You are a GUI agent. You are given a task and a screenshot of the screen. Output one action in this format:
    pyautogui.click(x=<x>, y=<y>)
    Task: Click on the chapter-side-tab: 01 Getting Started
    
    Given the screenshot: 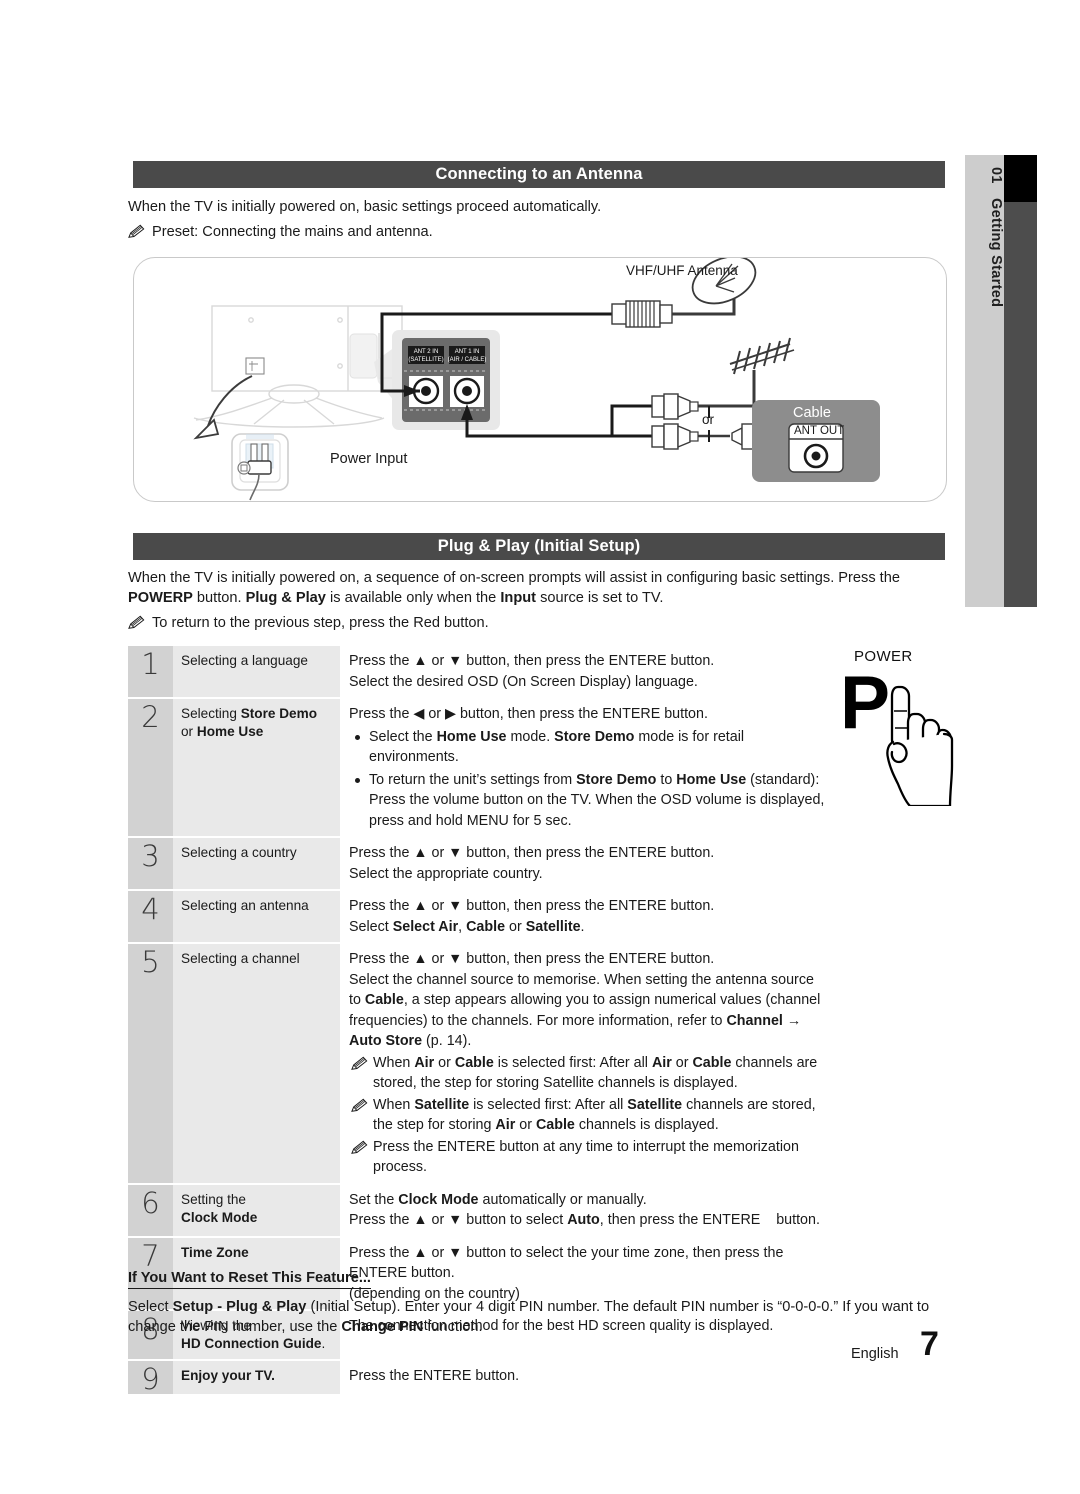 What is the action you would take?
    pyautogui.click(x=1001, y=381)
    